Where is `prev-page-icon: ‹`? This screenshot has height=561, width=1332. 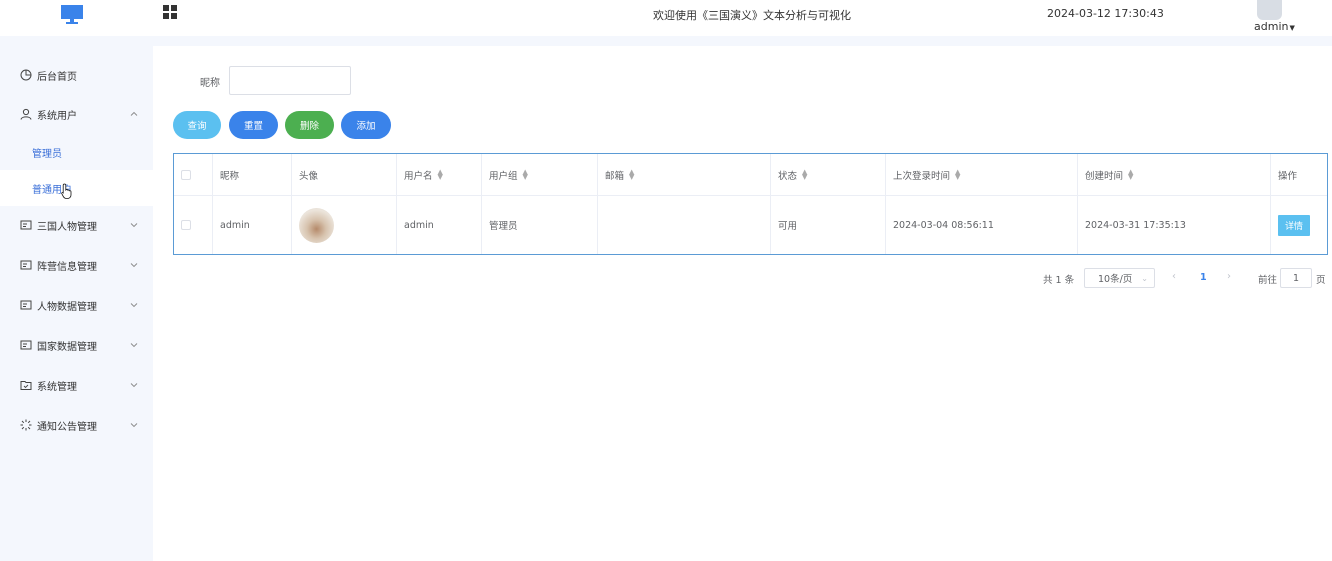 prev-page-icon: ‹ is located at coordinates (1174, 276).